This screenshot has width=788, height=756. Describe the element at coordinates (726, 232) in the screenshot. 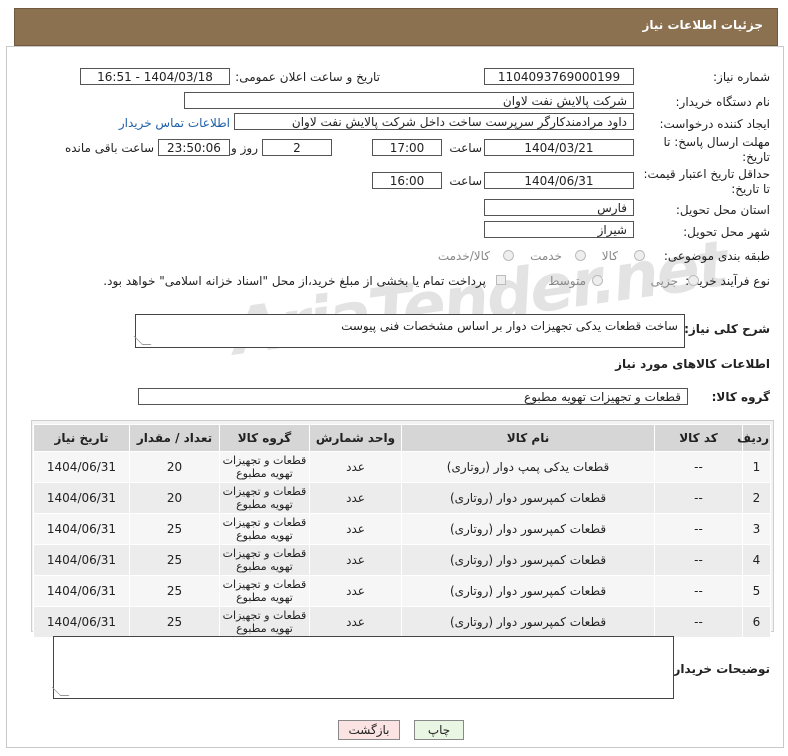

I see `city-label: شهر محل تحویل:` at that location.